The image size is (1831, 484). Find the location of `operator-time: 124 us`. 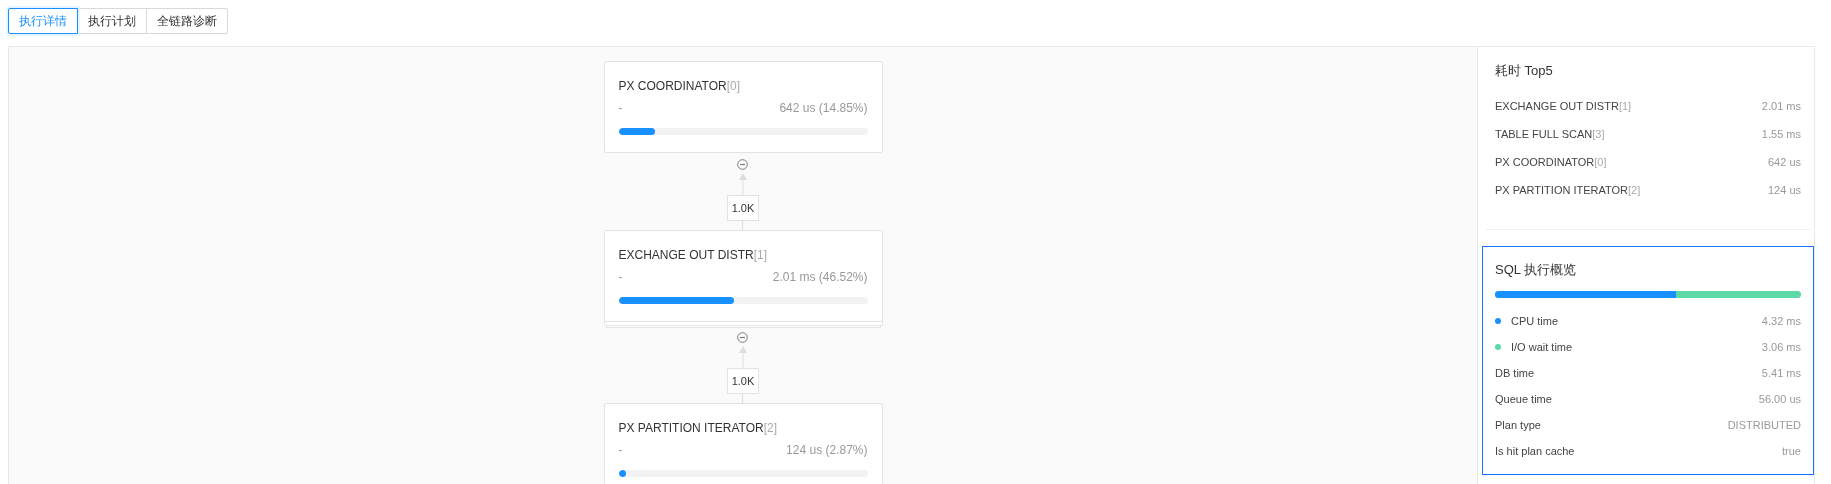

operator-time: 124 us is located at coordinates (1784, 190).